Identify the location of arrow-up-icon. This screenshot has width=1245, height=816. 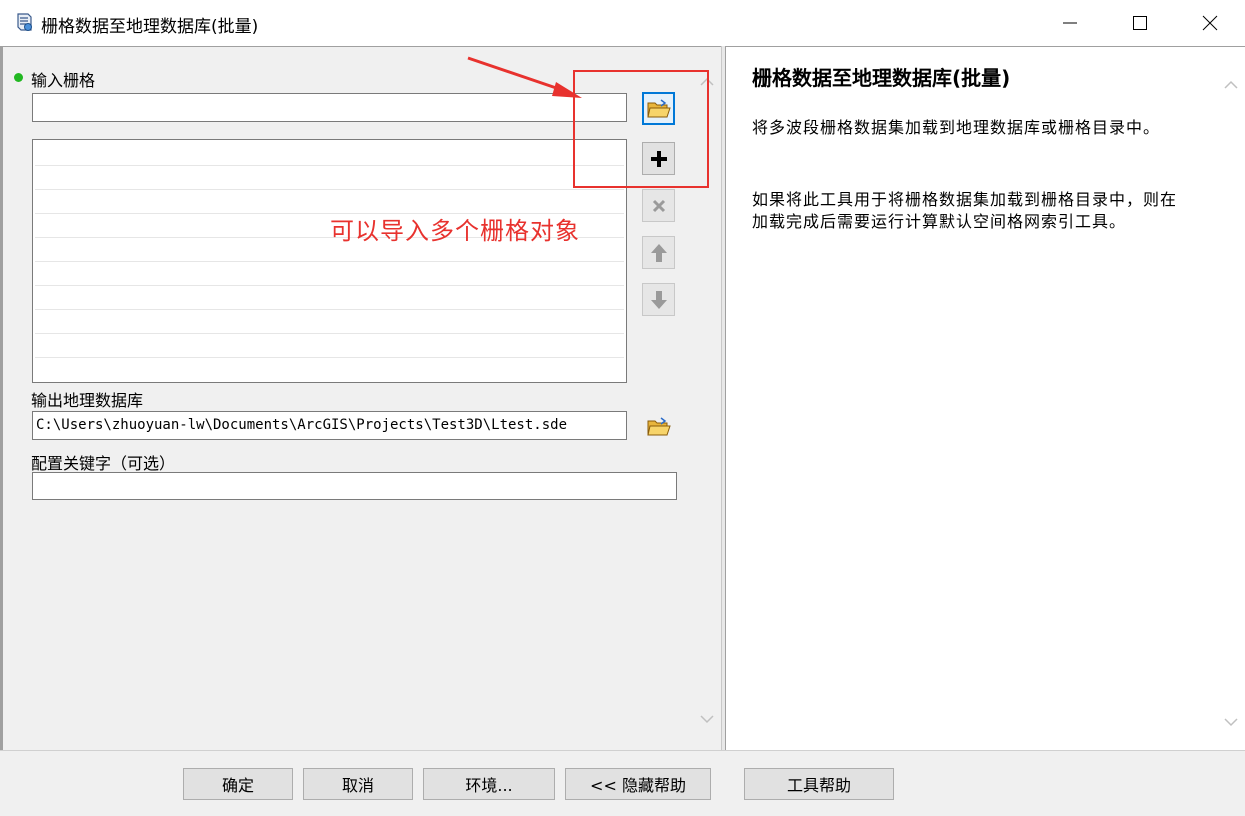
(658, 252).